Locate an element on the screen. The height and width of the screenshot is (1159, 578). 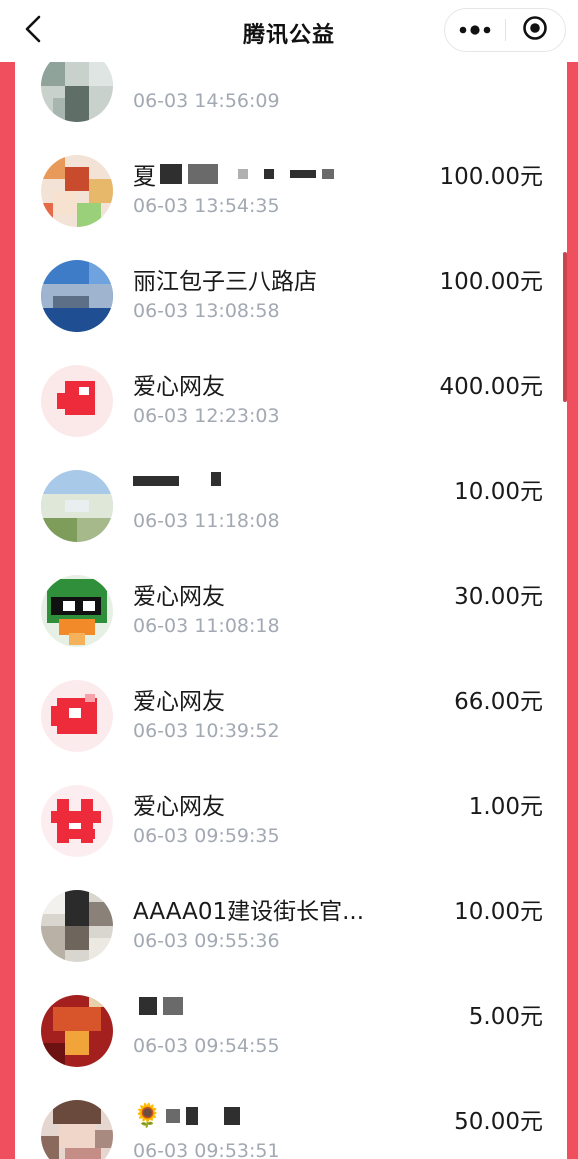
donation-time: 06-03 12:23:03 is located at coordinates (206, 416).